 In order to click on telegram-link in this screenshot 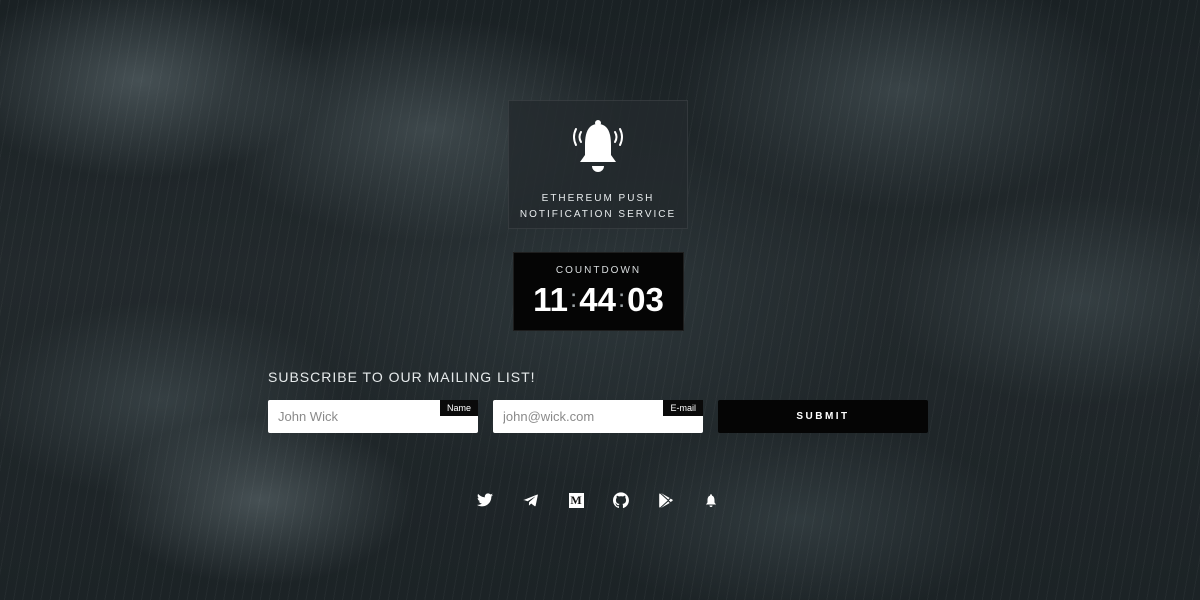, I will do `click(530, 500)`.